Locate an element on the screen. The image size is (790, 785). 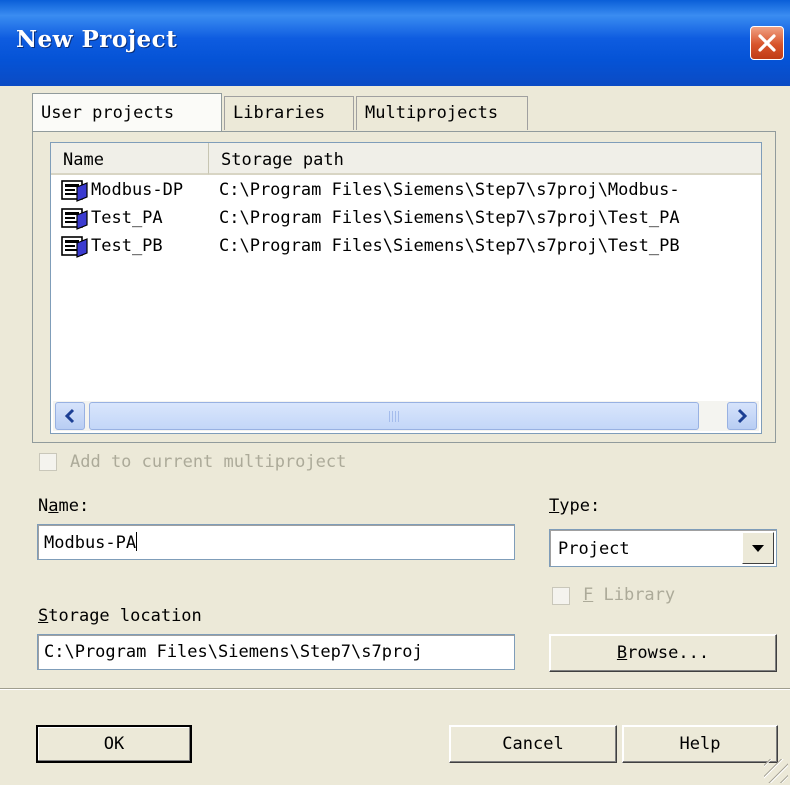
resize-grip-icon is located at coordinates (776, 771).